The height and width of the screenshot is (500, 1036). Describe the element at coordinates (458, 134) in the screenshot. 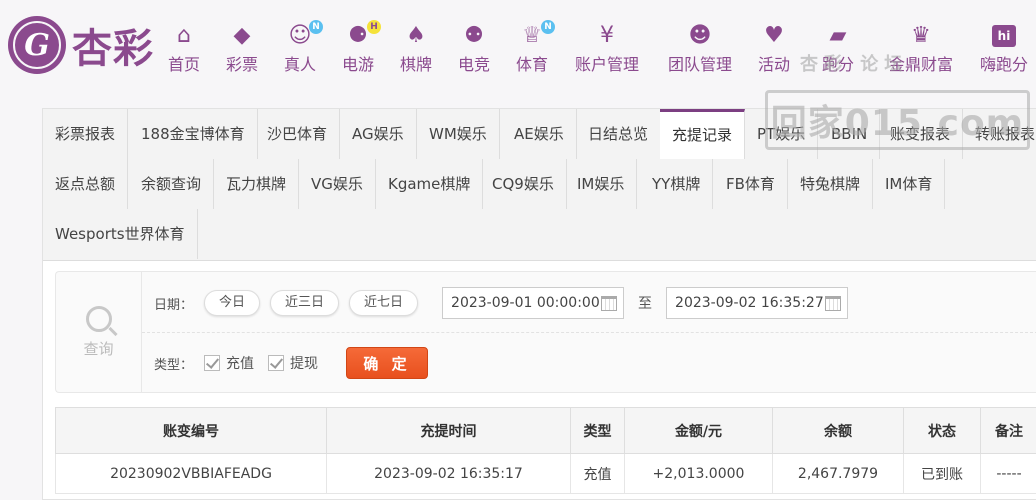

I see `tab-4: WM娱乐` at that location.